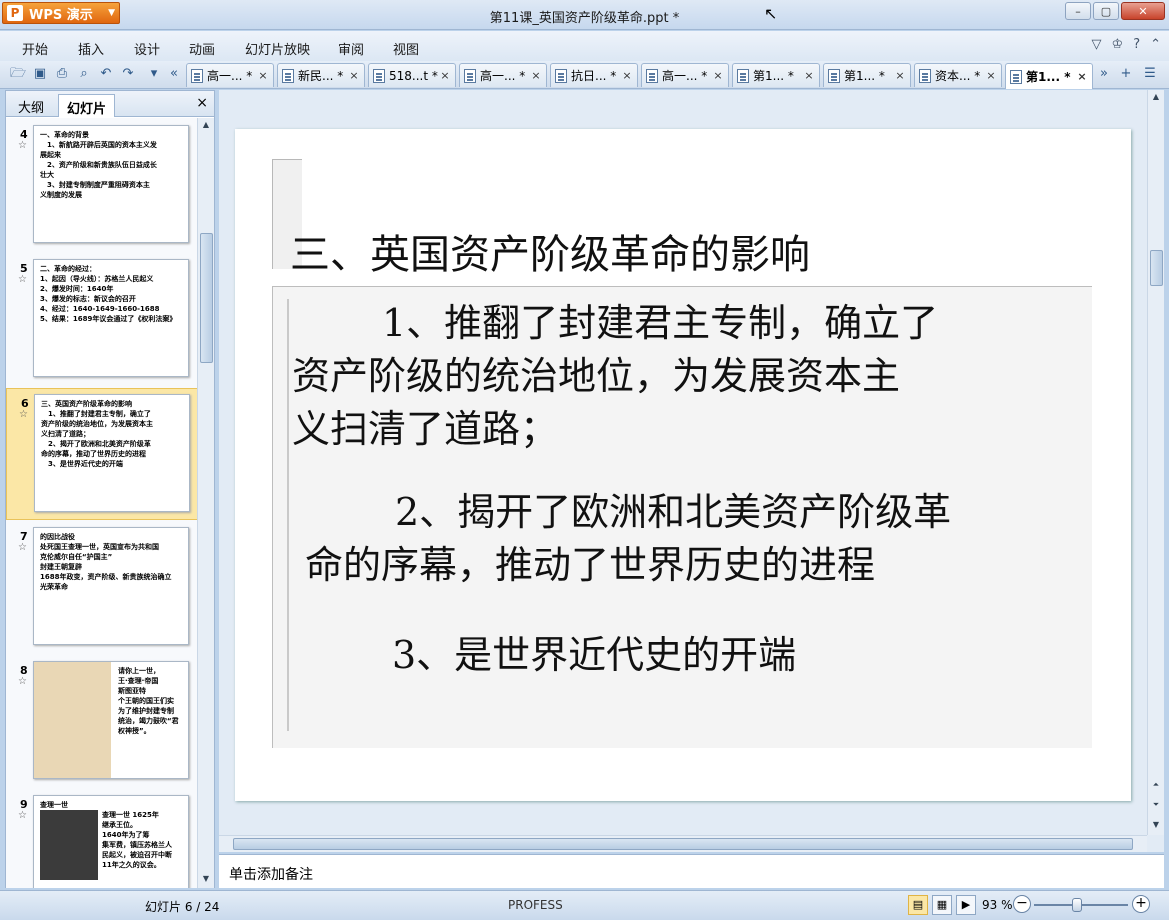 The image size is (1169, 920). Describe the element at coordinates (660, 323) in the screenshot. I see `point-1-line-1: 1、推翻了封建君主专制，确立了` at that location.